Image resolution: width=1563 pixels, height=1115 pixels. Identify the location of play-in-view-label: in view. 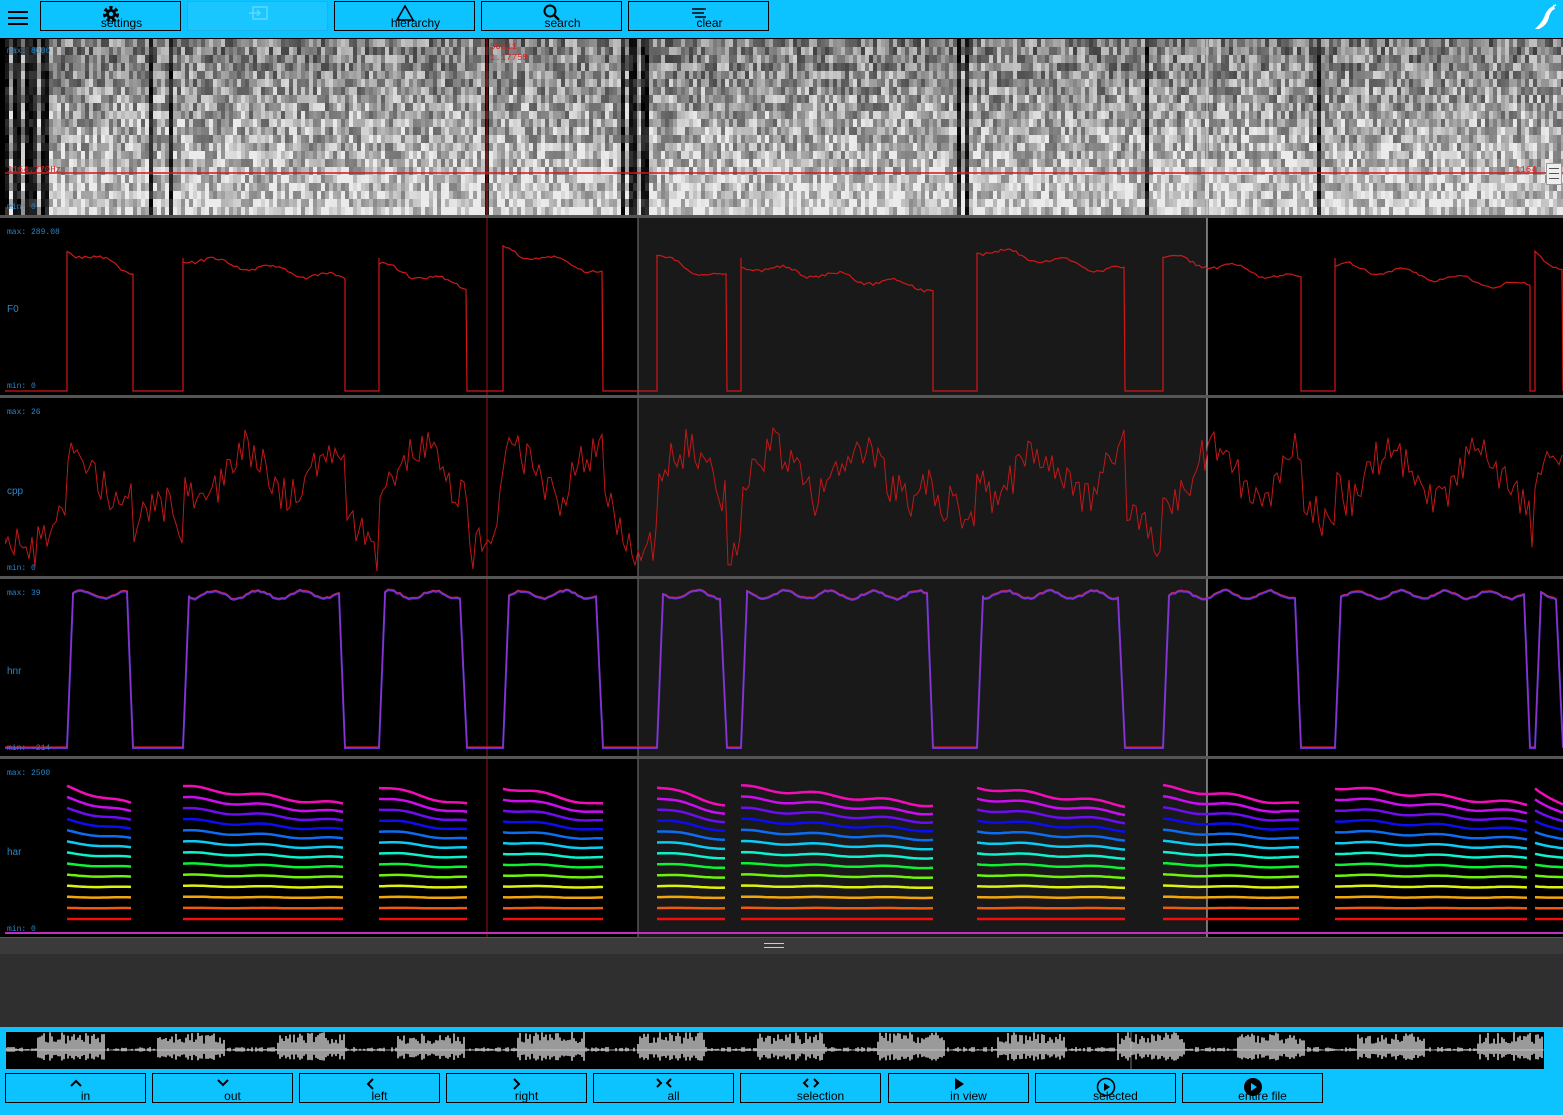
(968, 1096).